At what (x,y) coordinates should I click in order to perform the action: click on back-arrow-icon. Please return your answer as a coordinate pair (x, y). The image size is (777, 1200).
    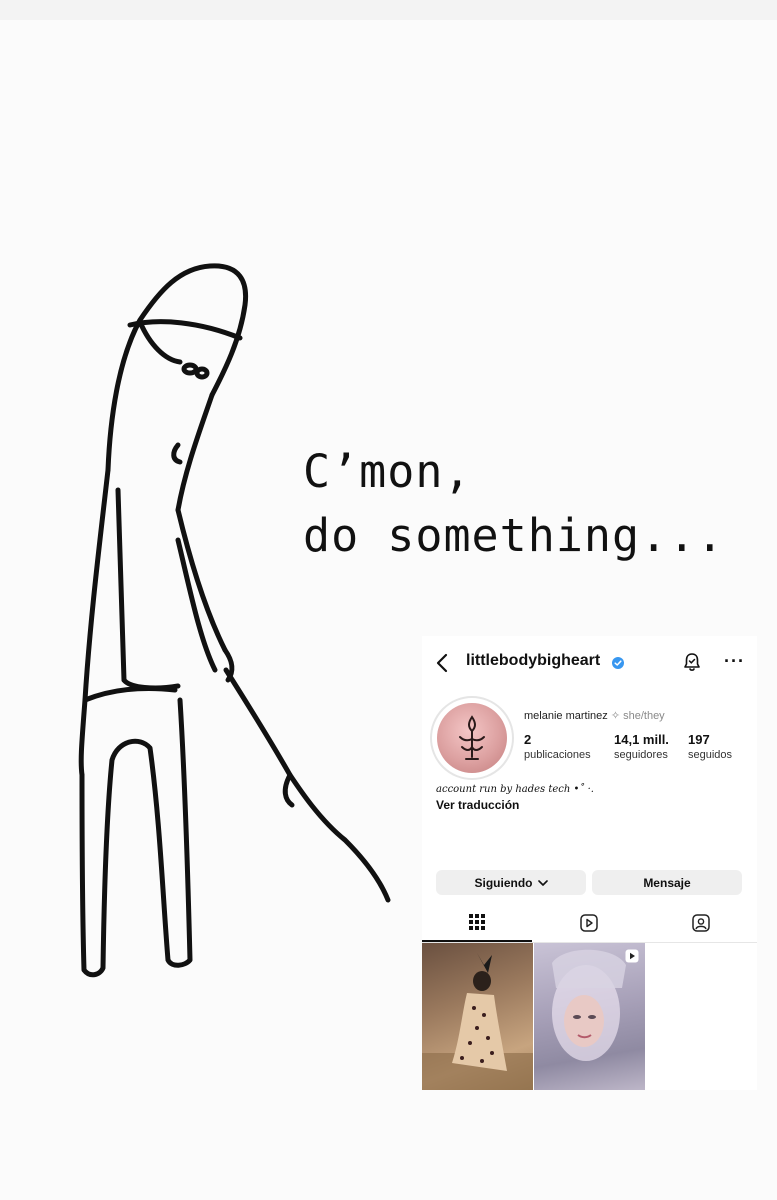
    Looking at the image, I should click on (442, 665).